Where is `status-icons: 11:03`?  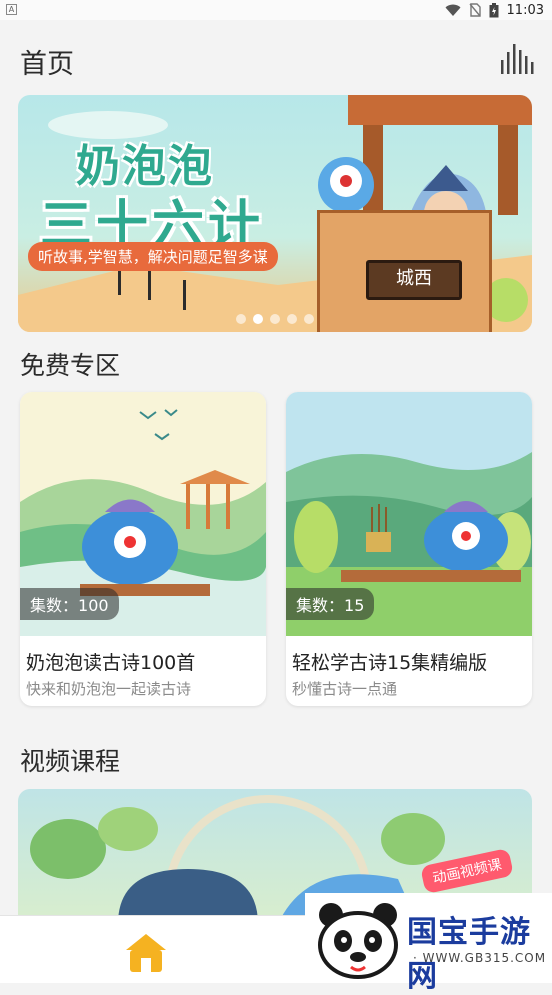 status-icons: 11:03 is located at coordinates (494, 10).